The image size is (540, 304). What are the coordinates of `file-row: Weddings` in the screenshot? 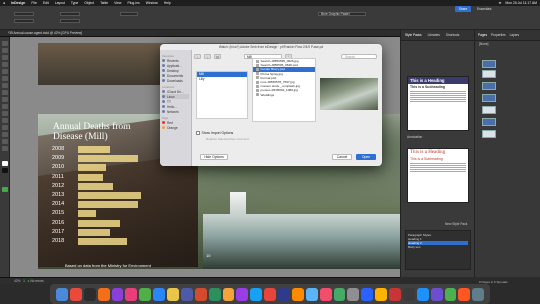 It's located at (284, 95).